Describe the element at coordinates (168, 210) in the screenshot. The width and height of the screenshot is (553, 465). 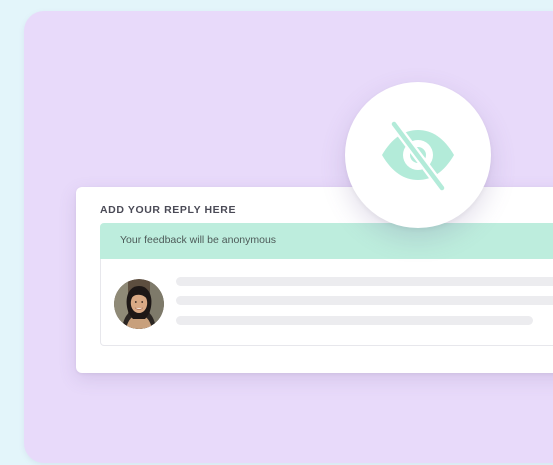
I see `reply-heading: ADD YOUR REPLY HERE` at that location.